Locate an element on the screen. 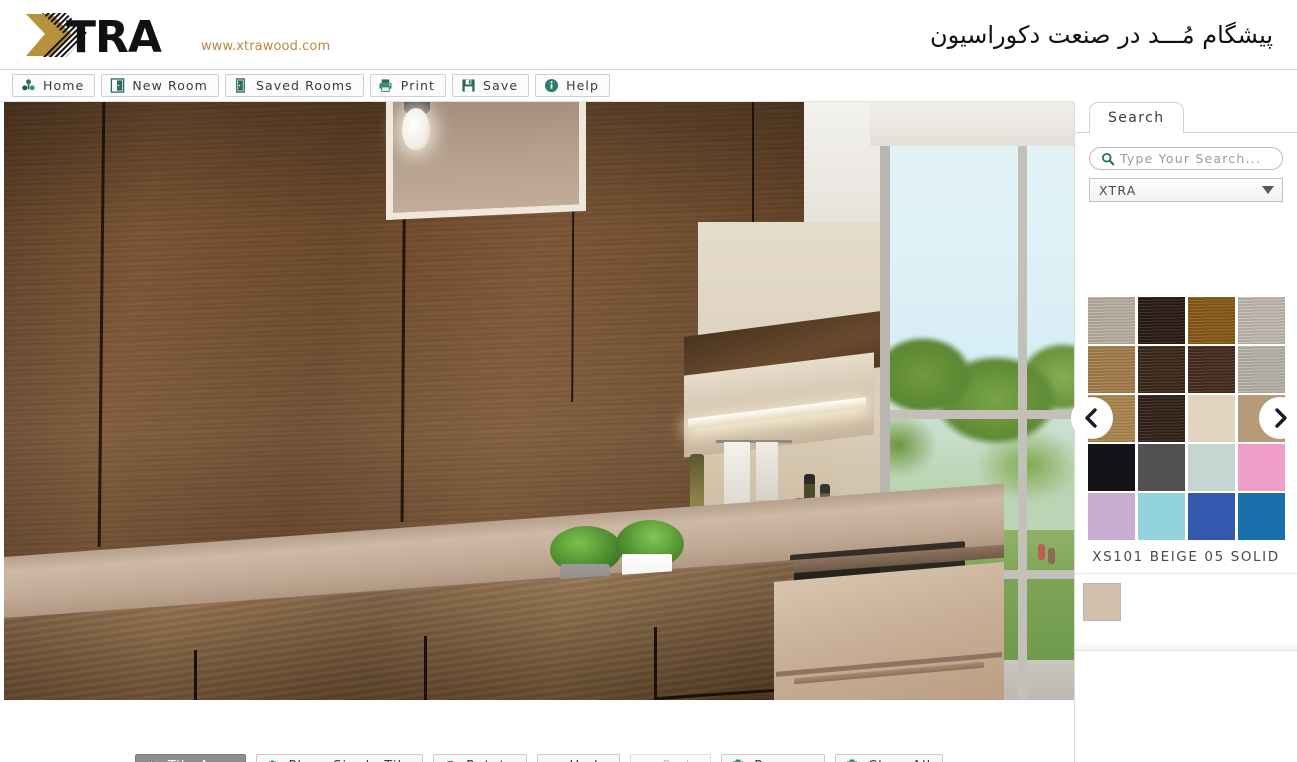  rotate-button: Rotate is located at coordinates (480, 758).